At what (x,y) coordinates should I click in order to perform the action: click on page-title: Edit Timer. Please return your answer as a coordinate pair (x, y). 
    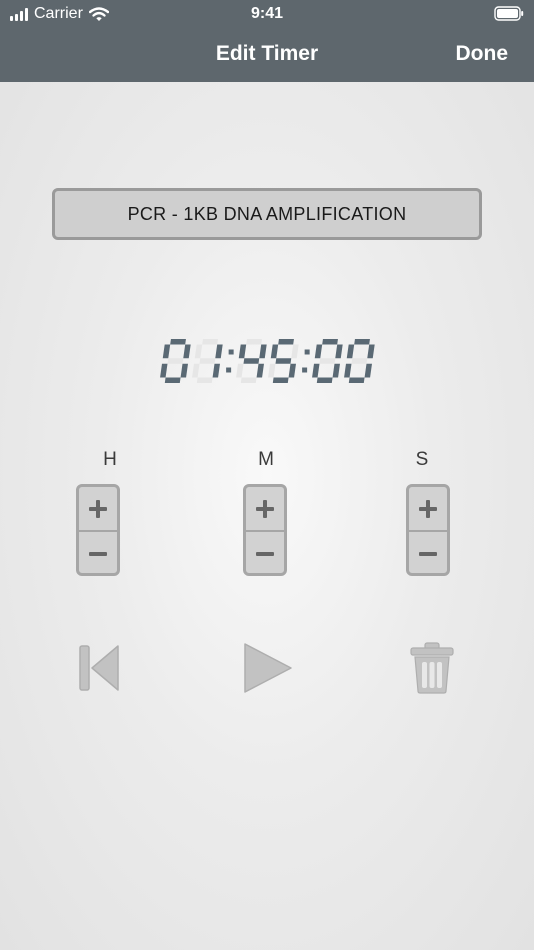
    Looking at the image, I should click on (267, 53).